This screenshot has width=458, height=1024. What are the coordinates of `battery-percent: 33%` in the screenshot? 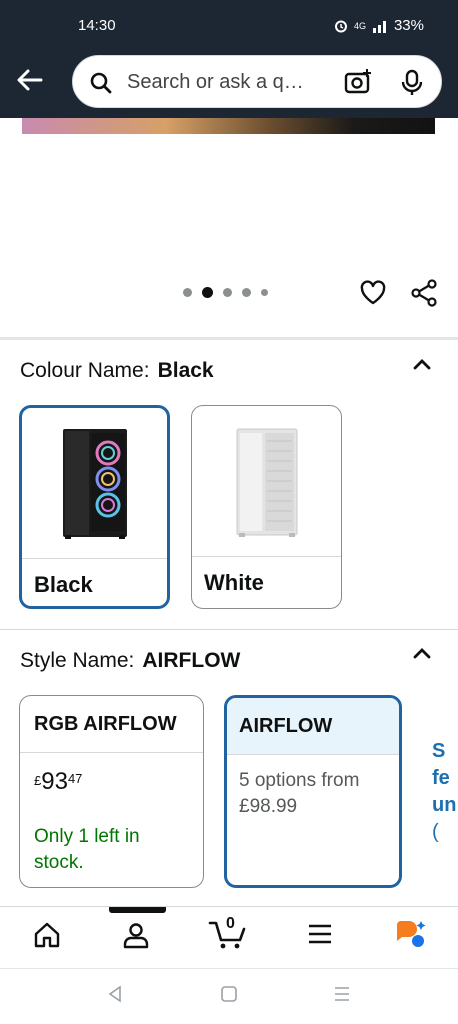 It's located at (408, 25).